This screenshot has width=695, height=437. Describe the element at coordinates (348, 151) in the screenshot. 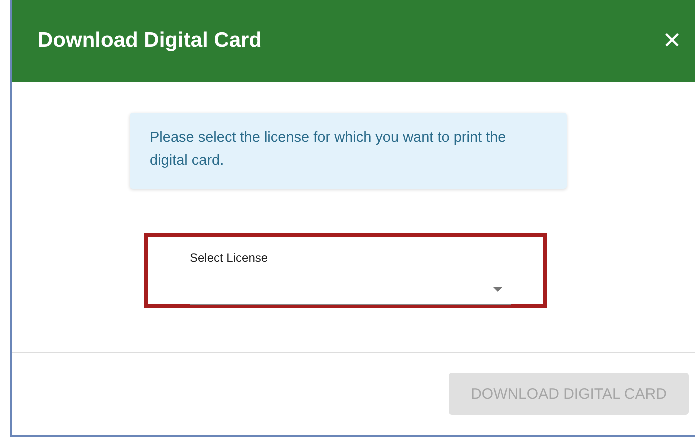

I see `info-message: Please select the license for which you want to print the digital card.` at that location.